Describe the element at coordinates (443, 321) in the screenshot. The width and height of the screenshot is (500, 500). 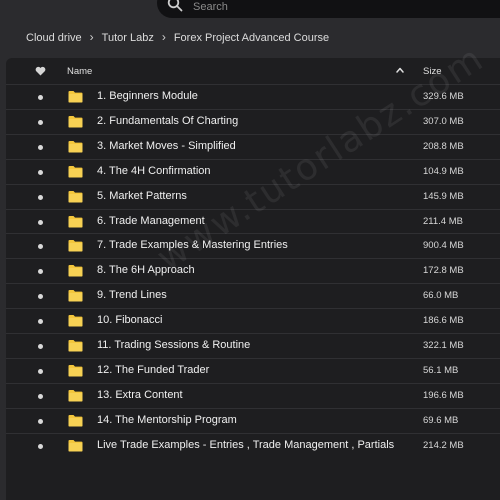
I see `file-size: 186.6 MB` at that location.